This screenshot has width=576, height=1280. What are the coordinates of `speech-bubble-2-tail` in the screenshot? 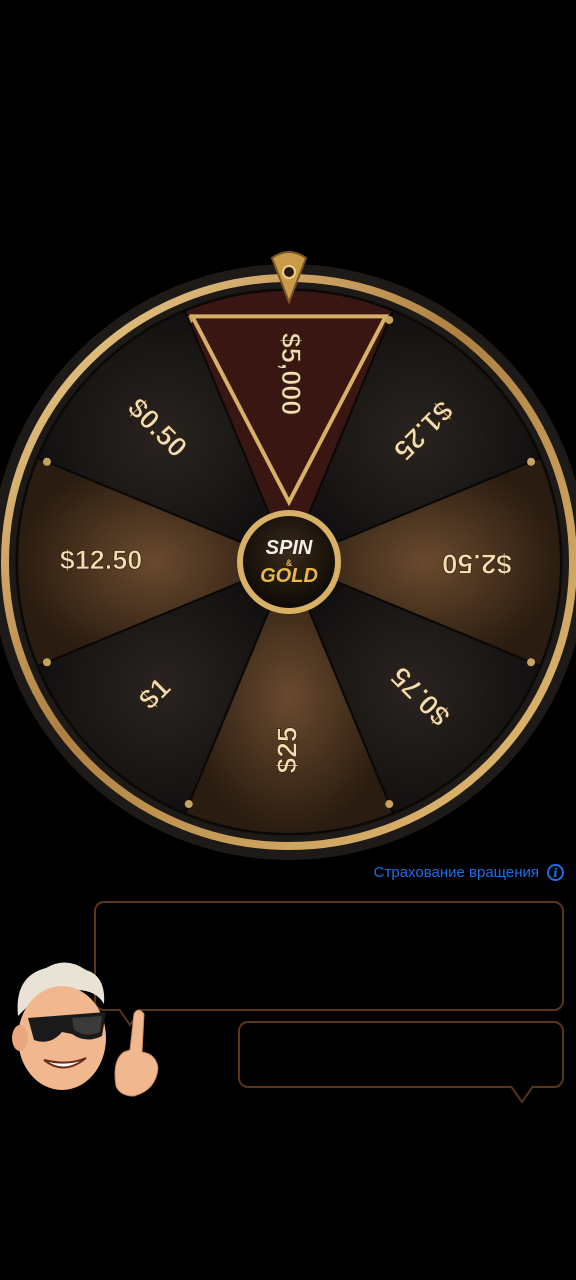 It's located at (522, 1087).